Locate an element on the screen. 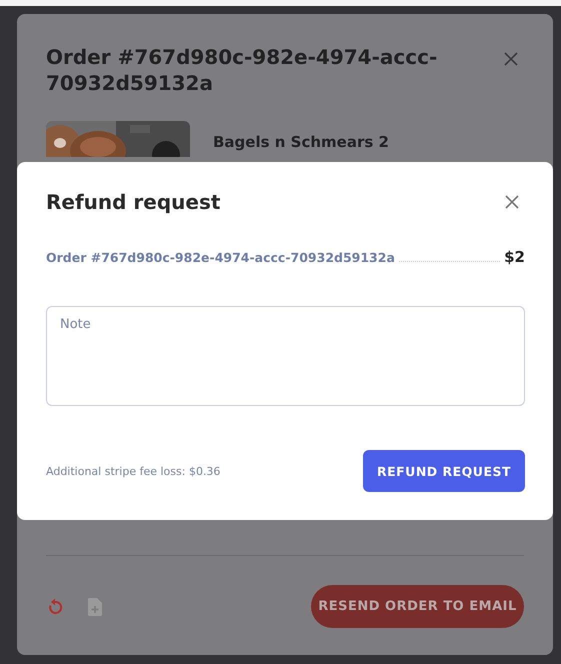 This screenshot has width=561, height=664. order-amount: $2 is located at coordinates (514, 257).